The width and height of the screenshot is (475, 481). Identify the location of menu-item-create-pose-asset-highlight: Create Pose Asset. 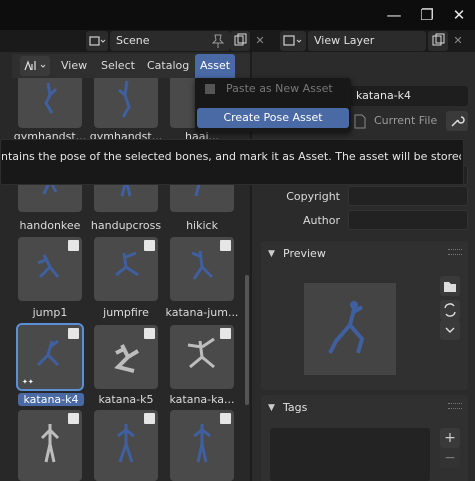
(273, 118).